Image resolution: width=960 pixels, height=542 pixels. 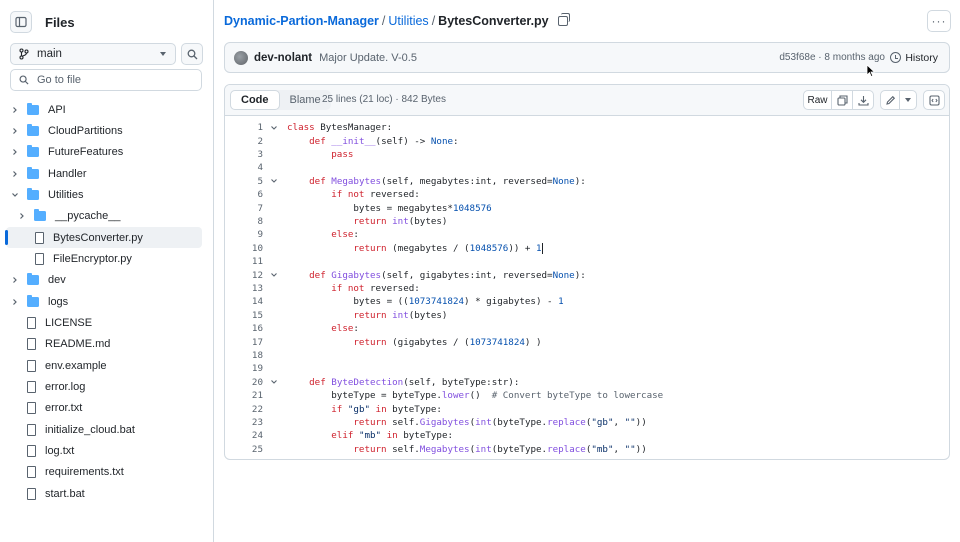 What do you see at coordinates (241, 57) in the screenshot?
I see `avatar` at bounding box center [241, 57].